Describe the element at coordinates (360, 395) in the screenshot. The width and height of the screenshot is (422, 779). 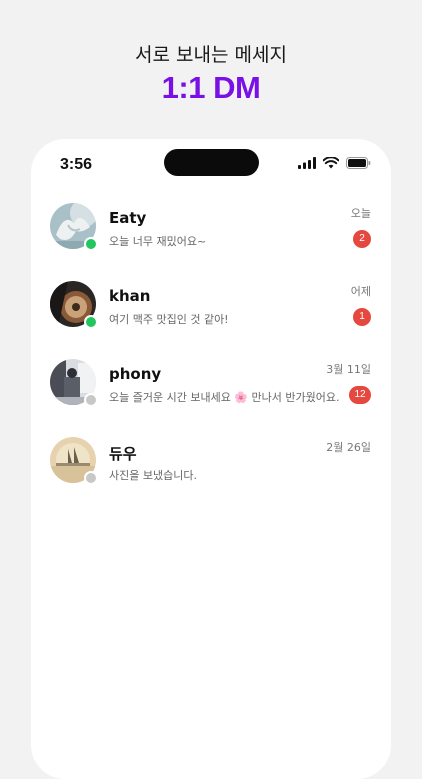
I see `unread-count-badge: 12` at that location.